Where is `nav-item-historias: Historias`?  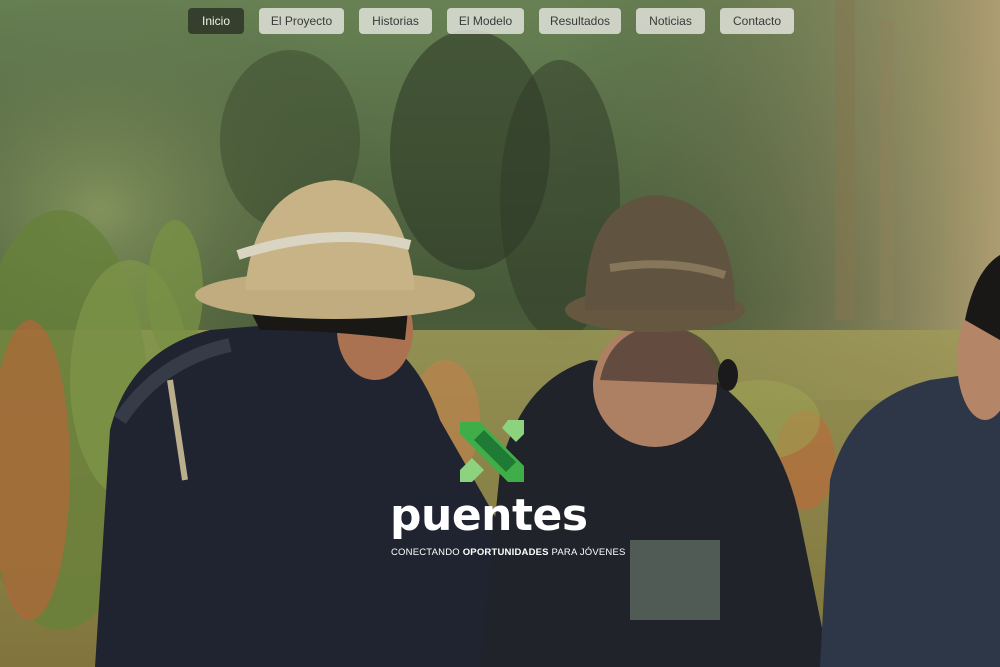
nav-item-historias: Historias is located at coordinates (395, 21).